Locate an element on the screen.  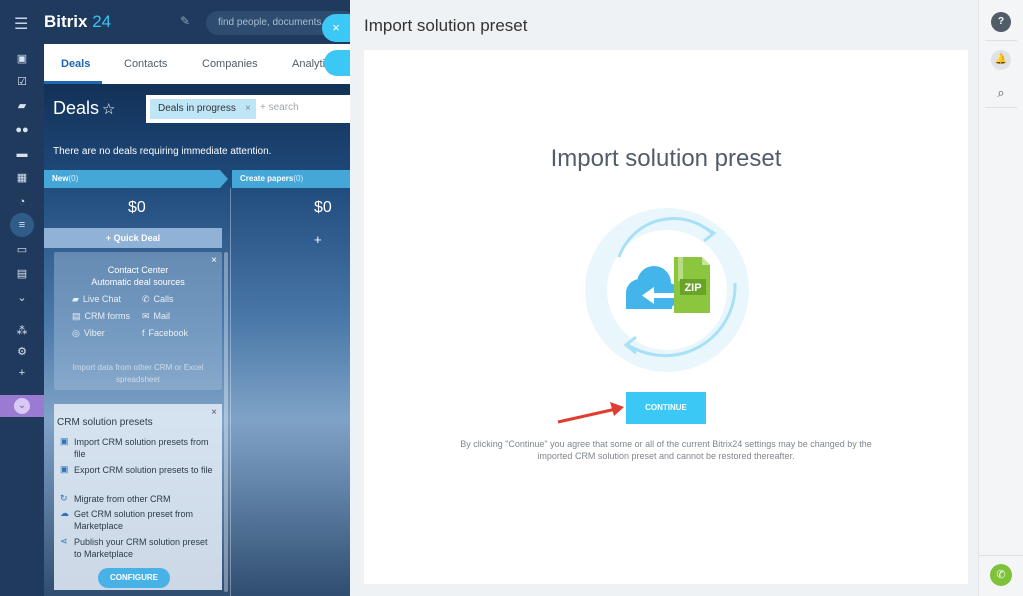
feed-icon: ▣ is located at coordinates (22, 59).